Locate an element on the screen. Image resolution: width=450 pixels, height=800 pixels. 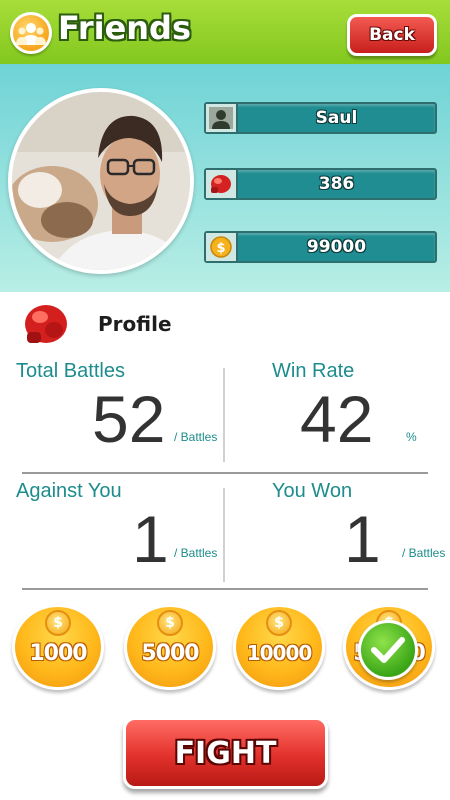
friend-name-bar: Saul is located at coordinates (320, 118).